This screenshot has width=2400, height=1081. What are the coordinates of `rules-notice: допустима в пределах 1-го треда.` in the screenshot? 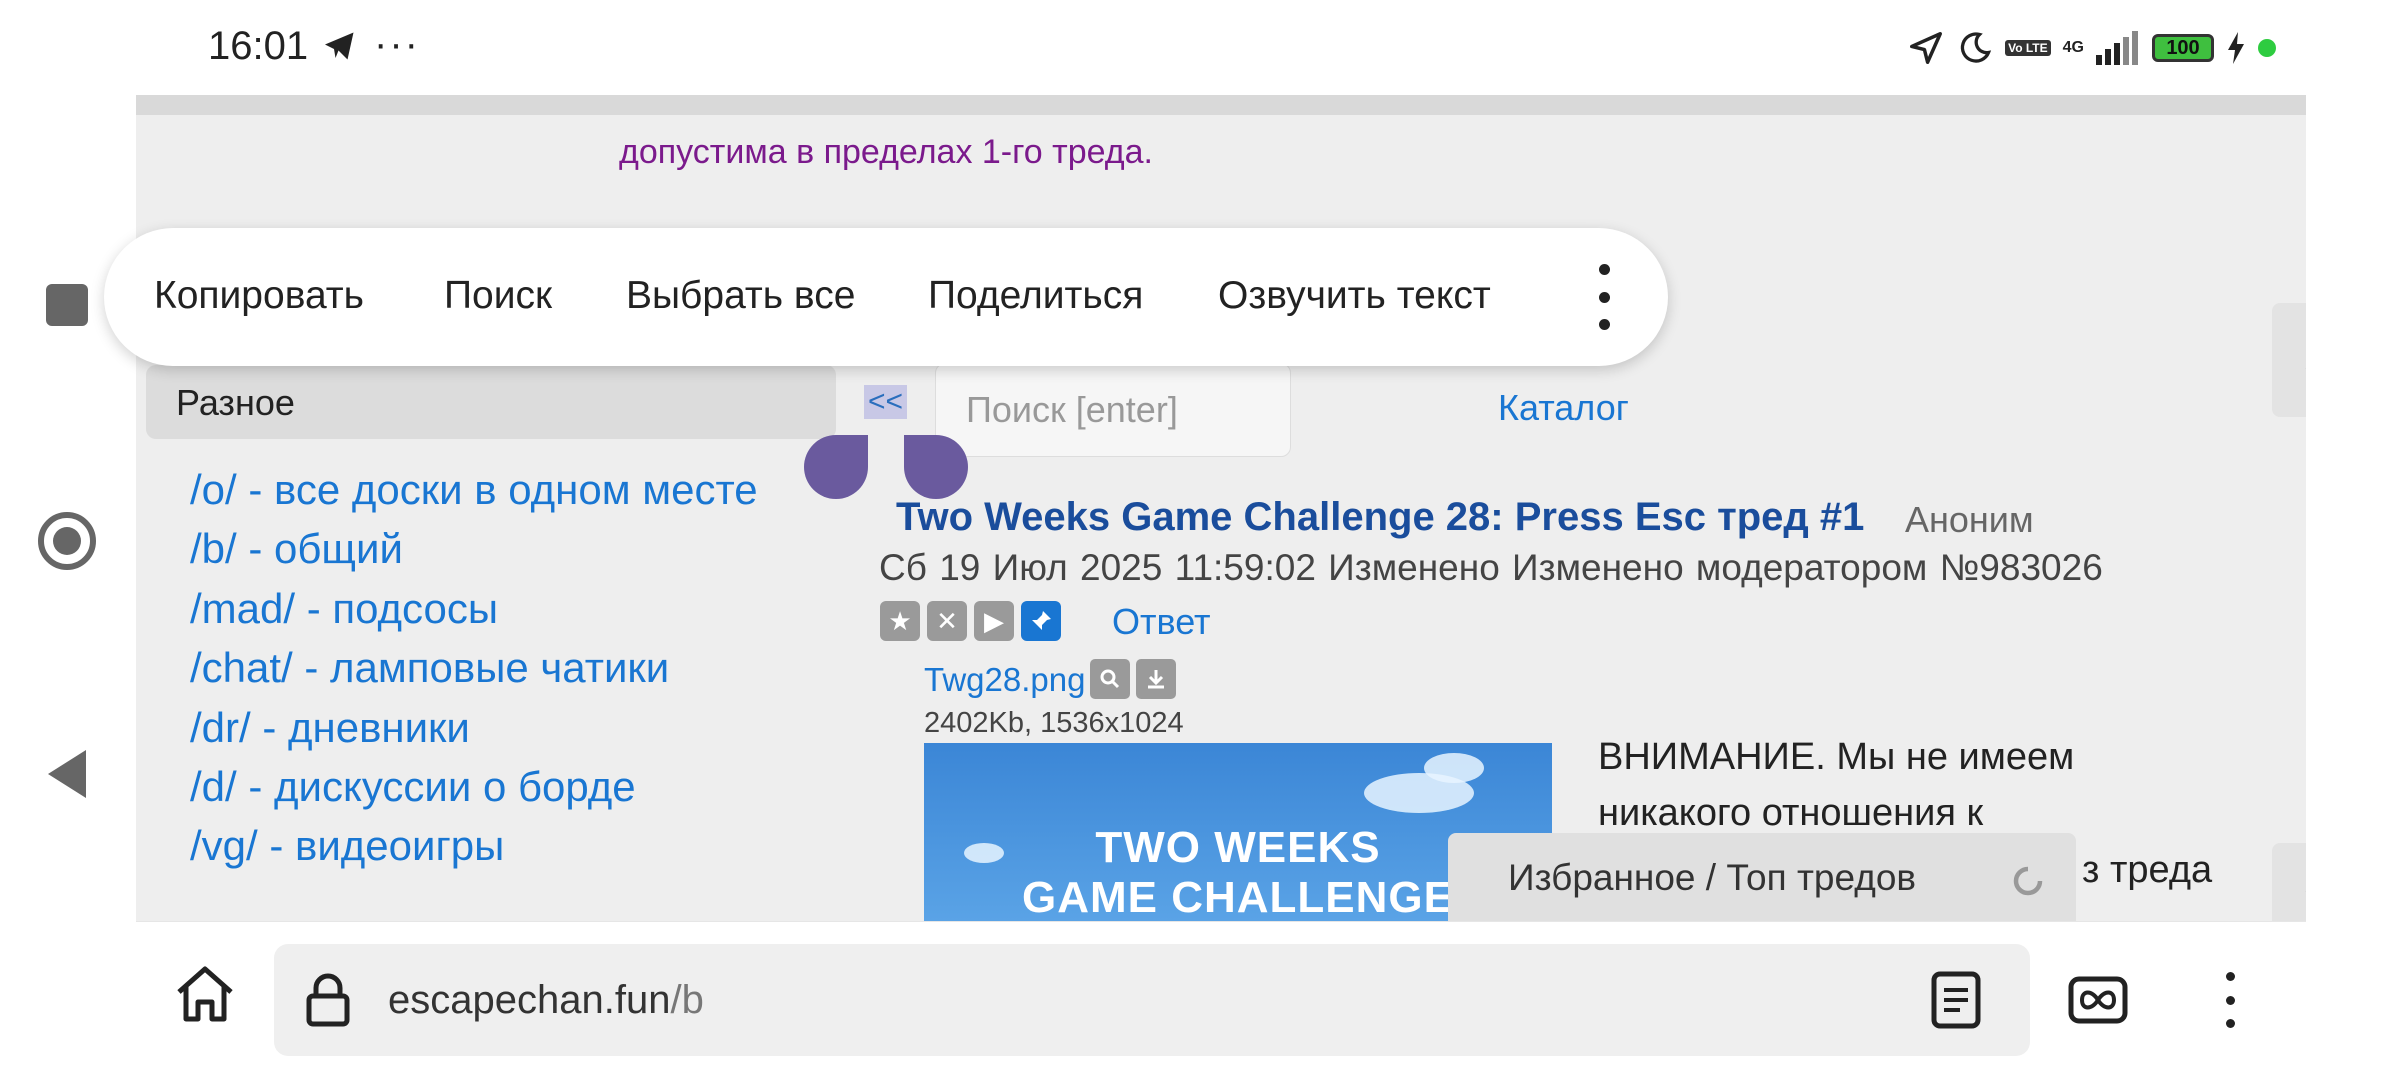 It's located at (886, 152).